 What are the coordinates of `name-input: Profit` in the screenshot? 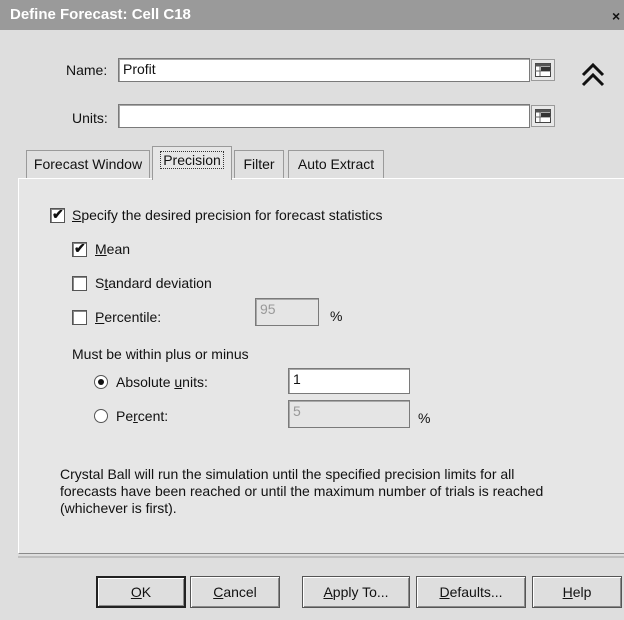 It's located at (324, 70).